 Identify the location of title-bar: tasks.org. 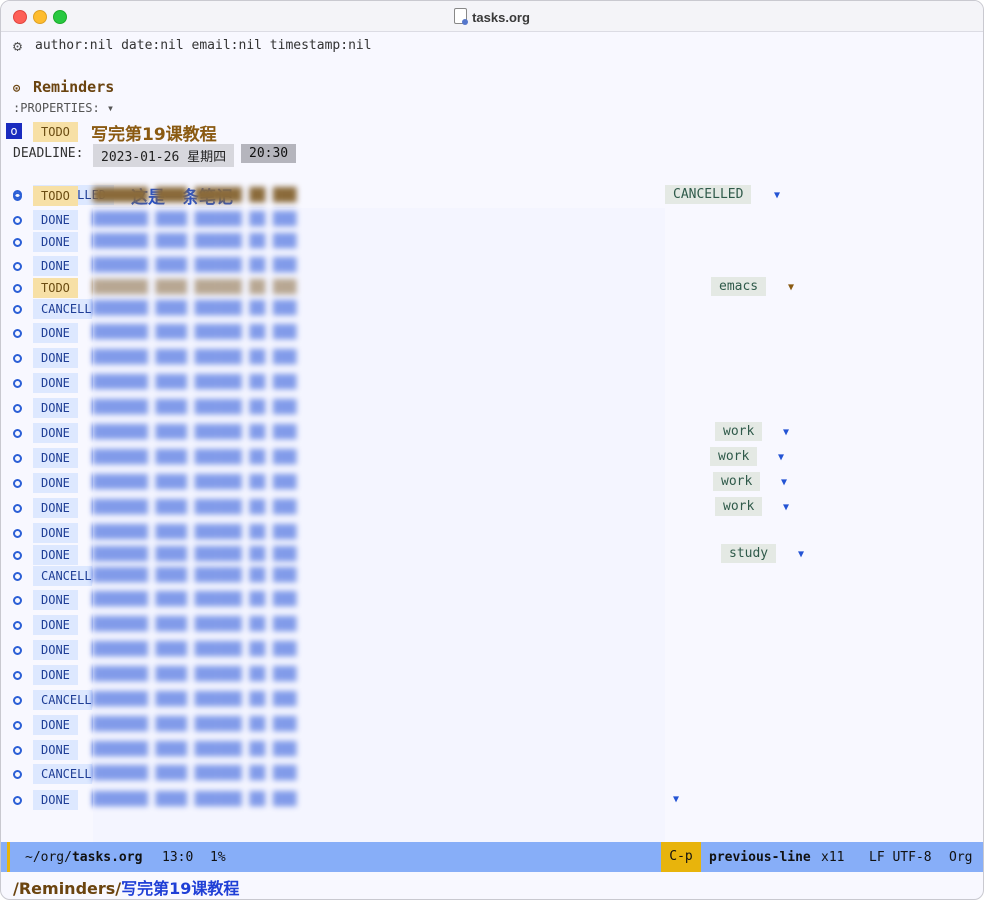
(492, 16).